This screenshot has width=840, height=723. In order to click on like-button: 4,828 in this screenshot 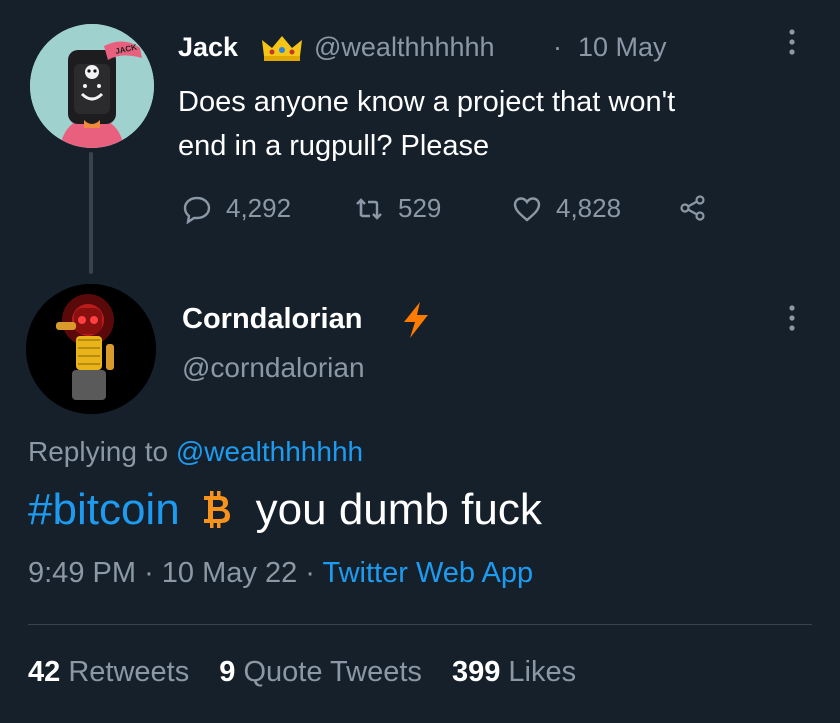, I will do `click(566, 208)`.